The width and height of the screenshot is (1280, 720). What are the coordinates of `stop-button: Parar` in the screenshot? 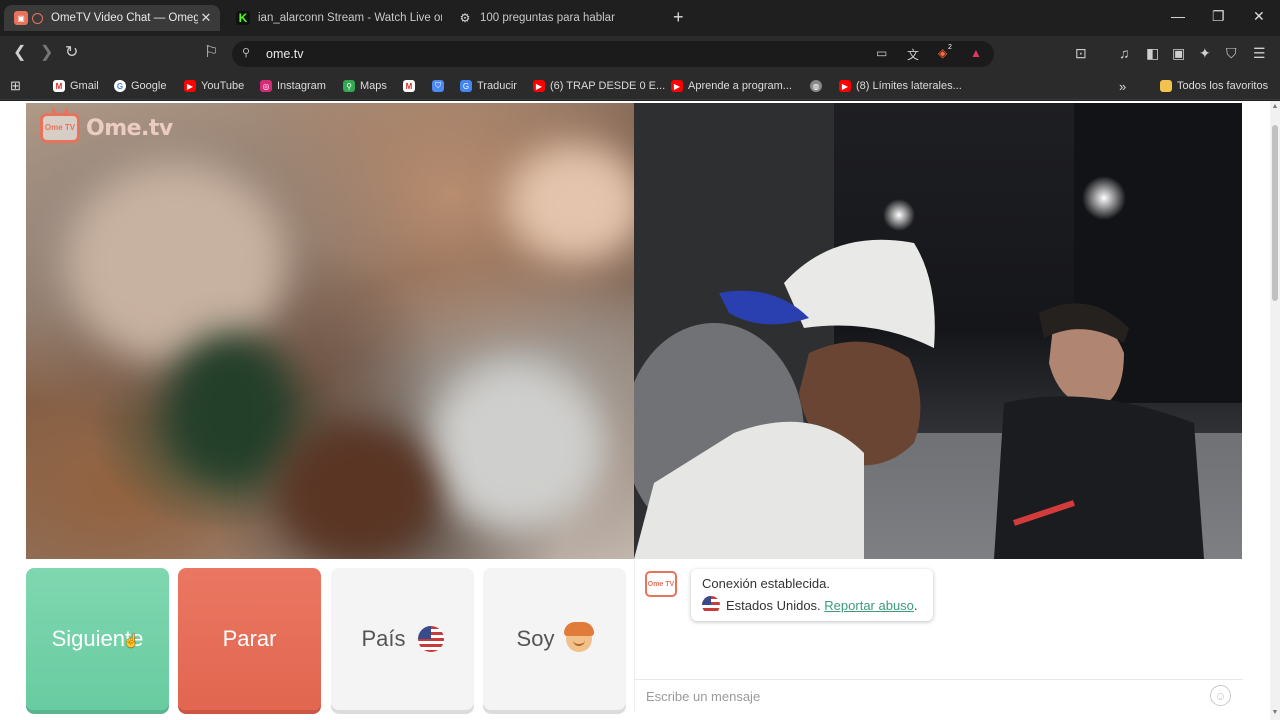 It's located at (249, 639).